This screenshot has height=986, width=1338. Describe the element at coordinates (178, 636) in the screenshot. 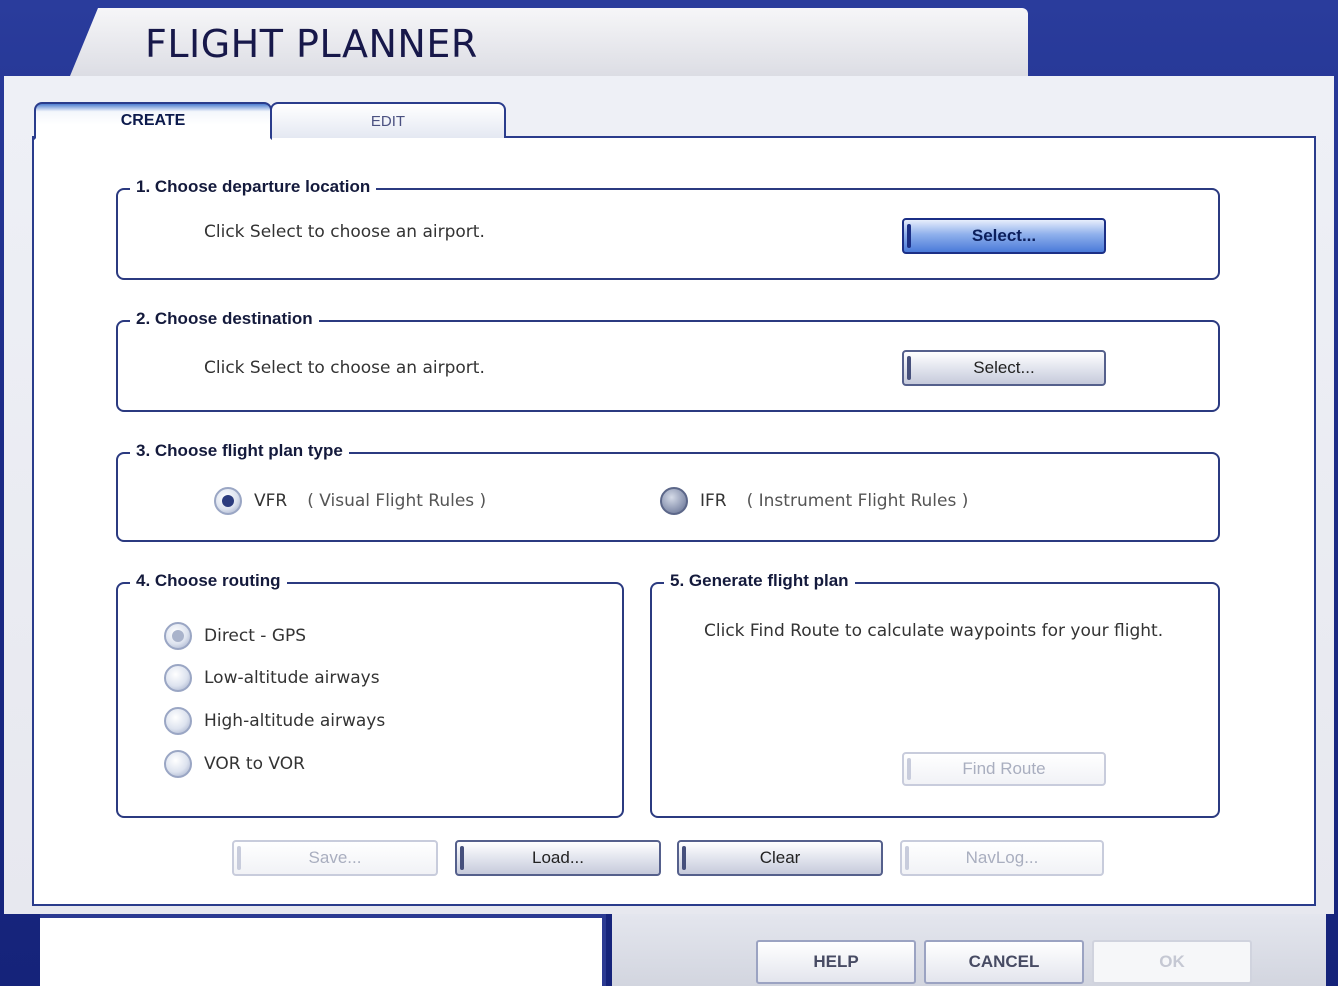

I see `direct-gps-radio` at that location.